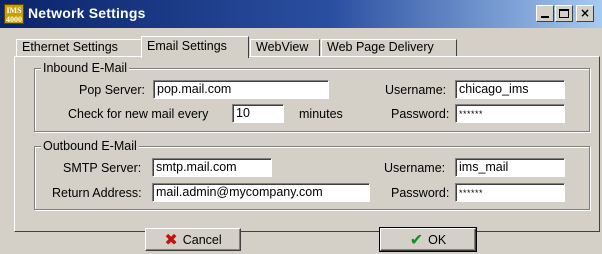 This screenshot has height=254, width=602. I want to click on outbound-email-legend: Outbound E-Mail, so click(90, 146).